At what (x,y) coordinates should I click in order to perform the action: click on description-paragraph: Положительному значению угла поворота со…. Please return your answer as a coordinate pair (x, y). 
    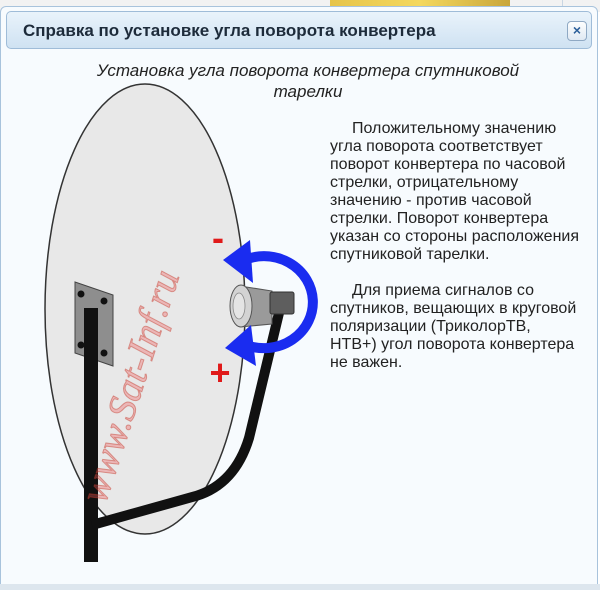
    Looking at the image, I should click on (455, 191).